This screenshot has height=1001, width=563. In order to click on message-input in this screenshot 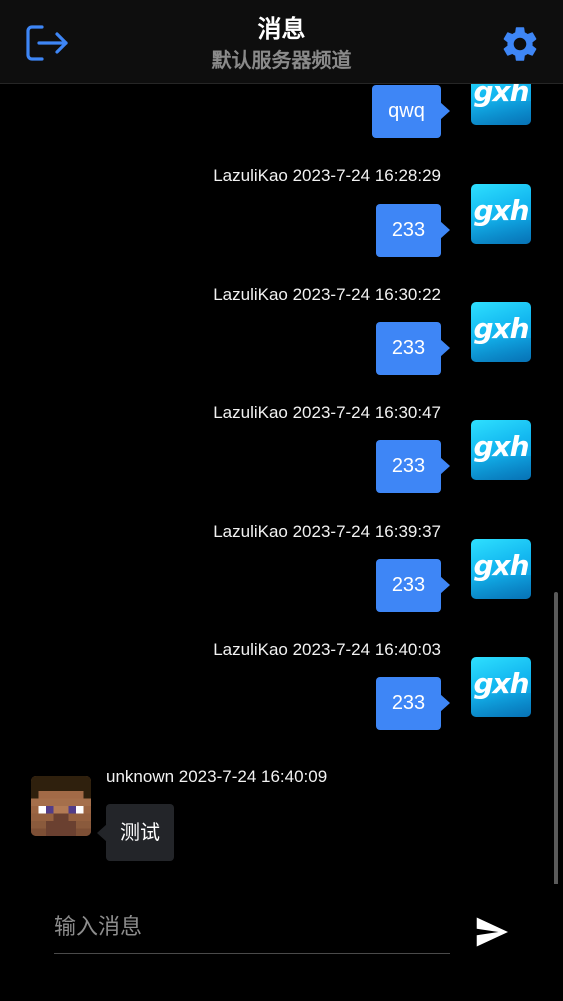, I will do `click(252, 928)`.